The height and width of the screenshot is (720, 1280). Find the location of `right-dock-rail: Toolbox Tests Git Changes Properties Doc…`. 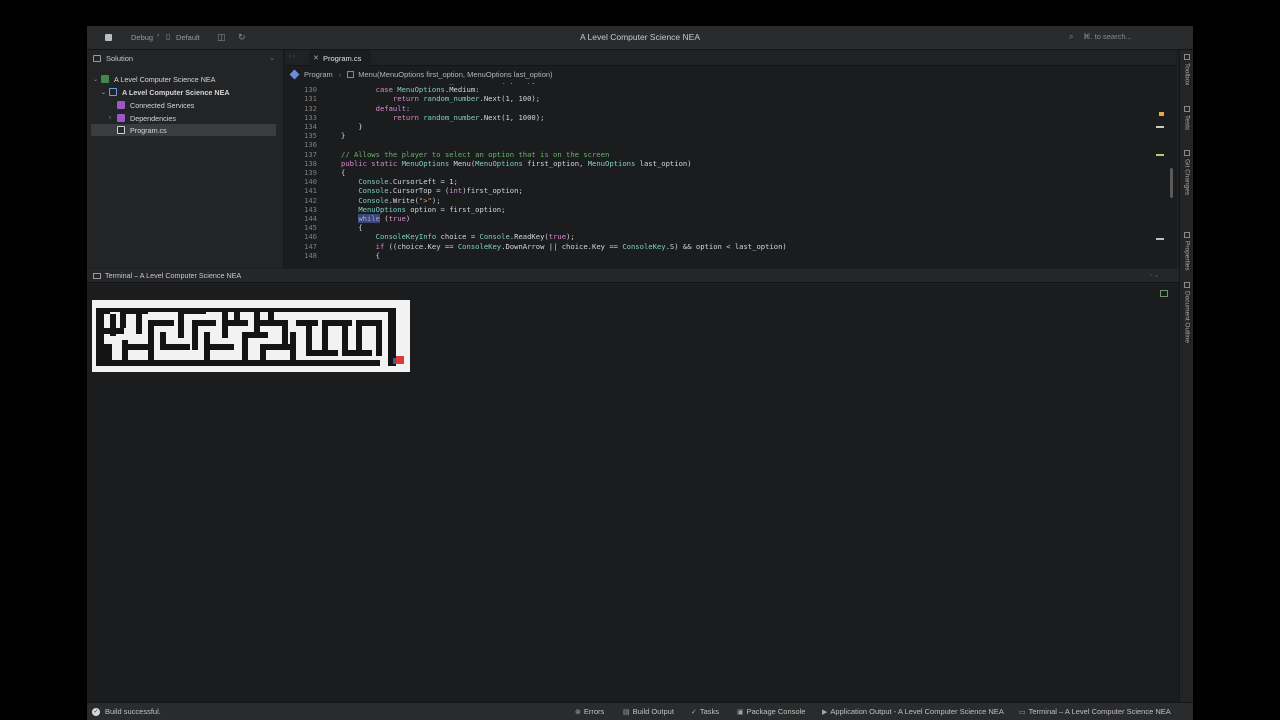

right-dock-rail: Toolbox Tests Git Changes Properties Doc… is located at coordinates (1186, 376).